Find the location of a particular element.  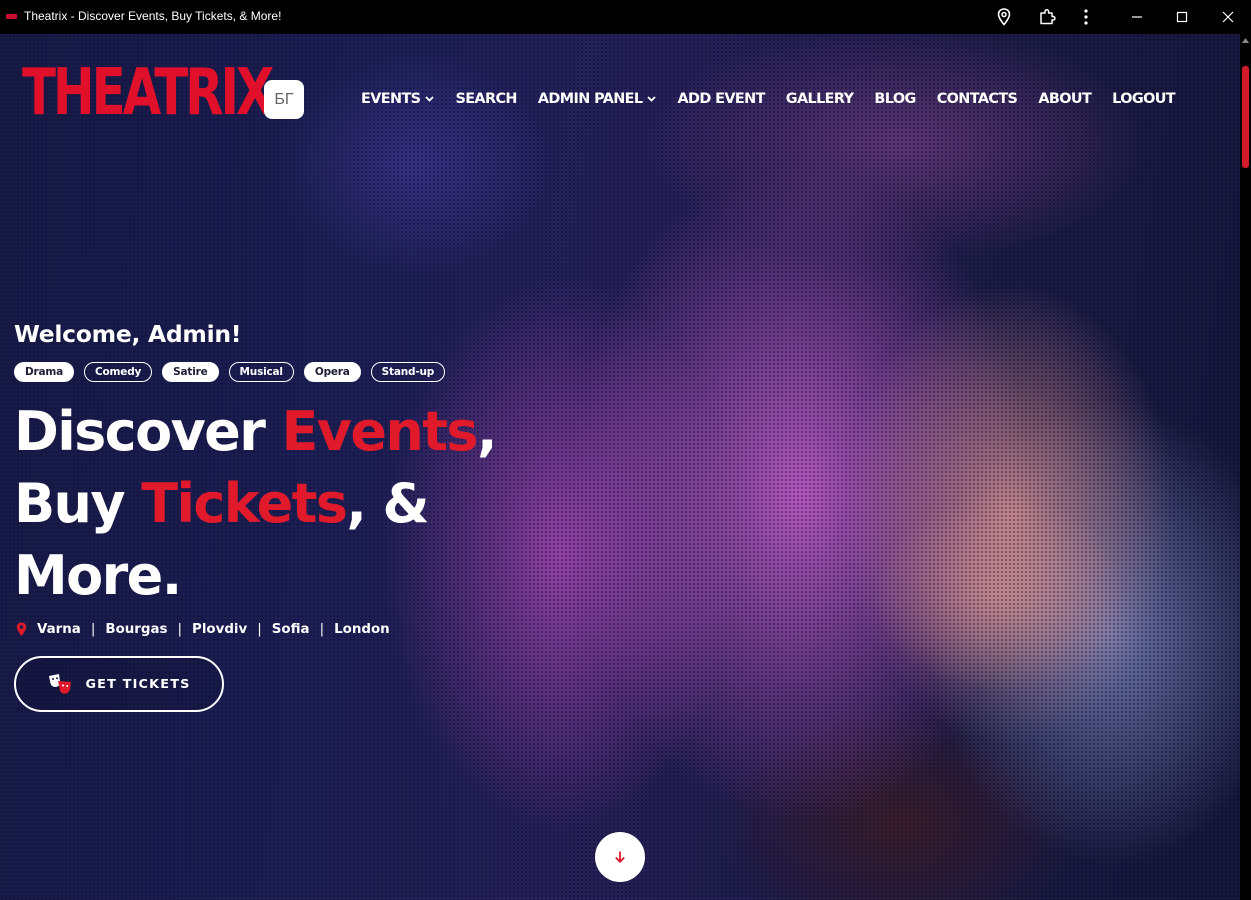

site-logo: THEATRIX is located at coordinates (148, 93).